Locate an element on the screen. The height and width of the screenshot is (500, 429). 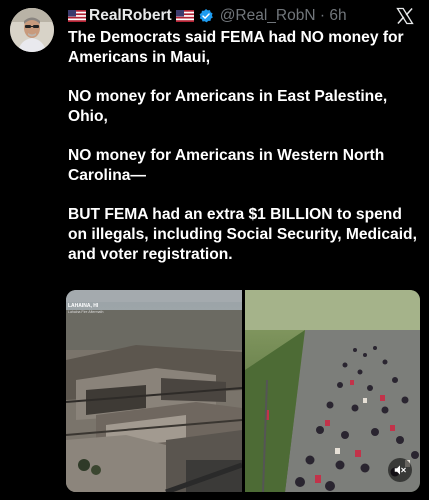
x-logo-icon is located at coordinates (405, 16).